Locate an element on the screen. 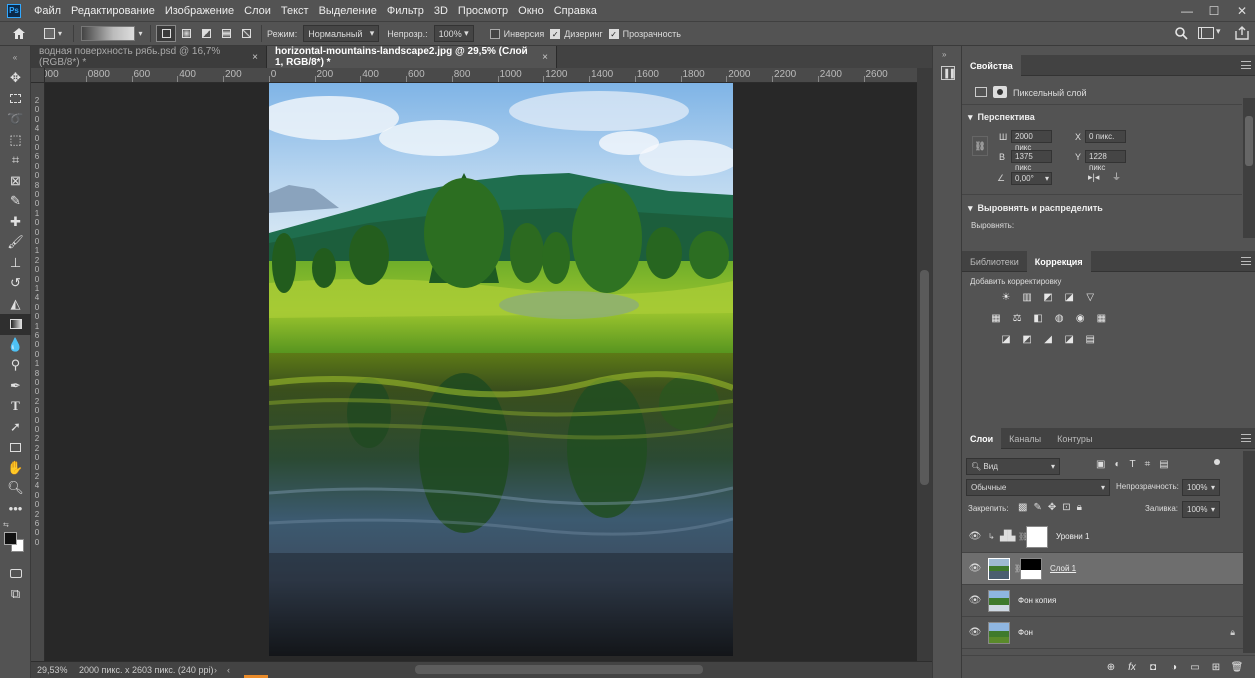 The image size is (1255, 678). chain-icon: ⛓ is located at coordinates (1023, 536).